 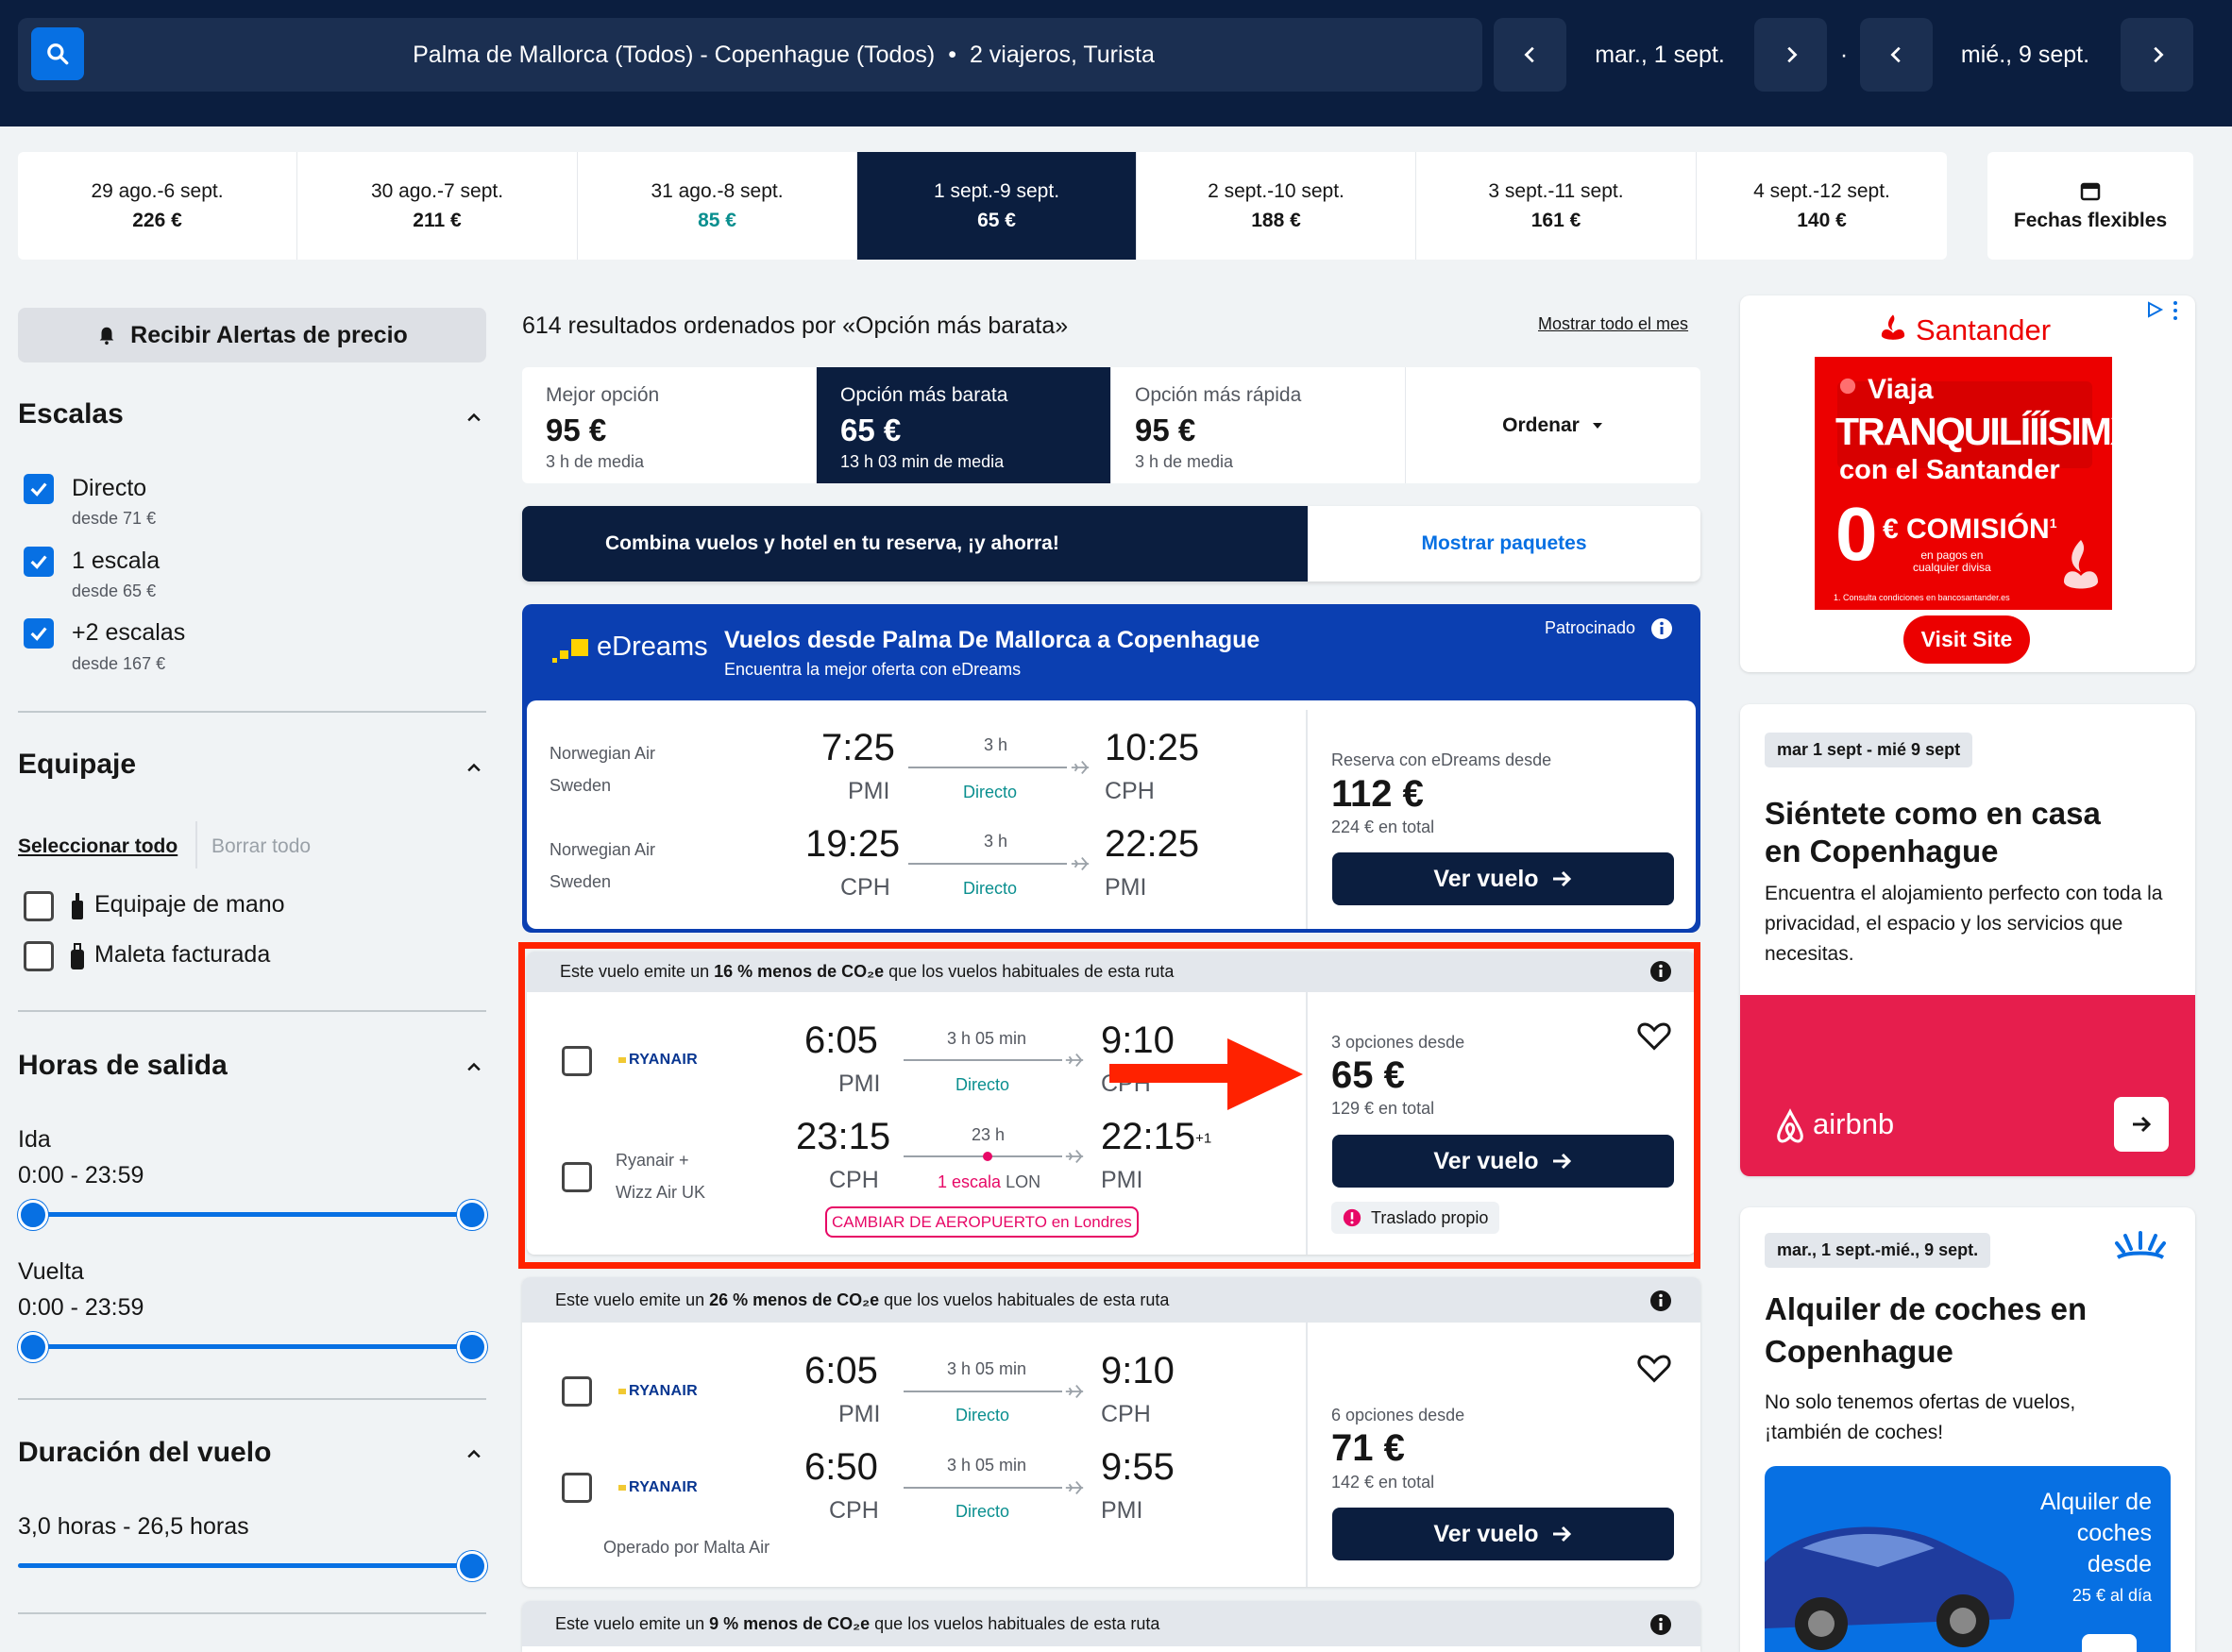 What do you see at coordinates (853, 844) in the screenshot?
I see `depart-time: 19:25` at bounding box center [853, 844].